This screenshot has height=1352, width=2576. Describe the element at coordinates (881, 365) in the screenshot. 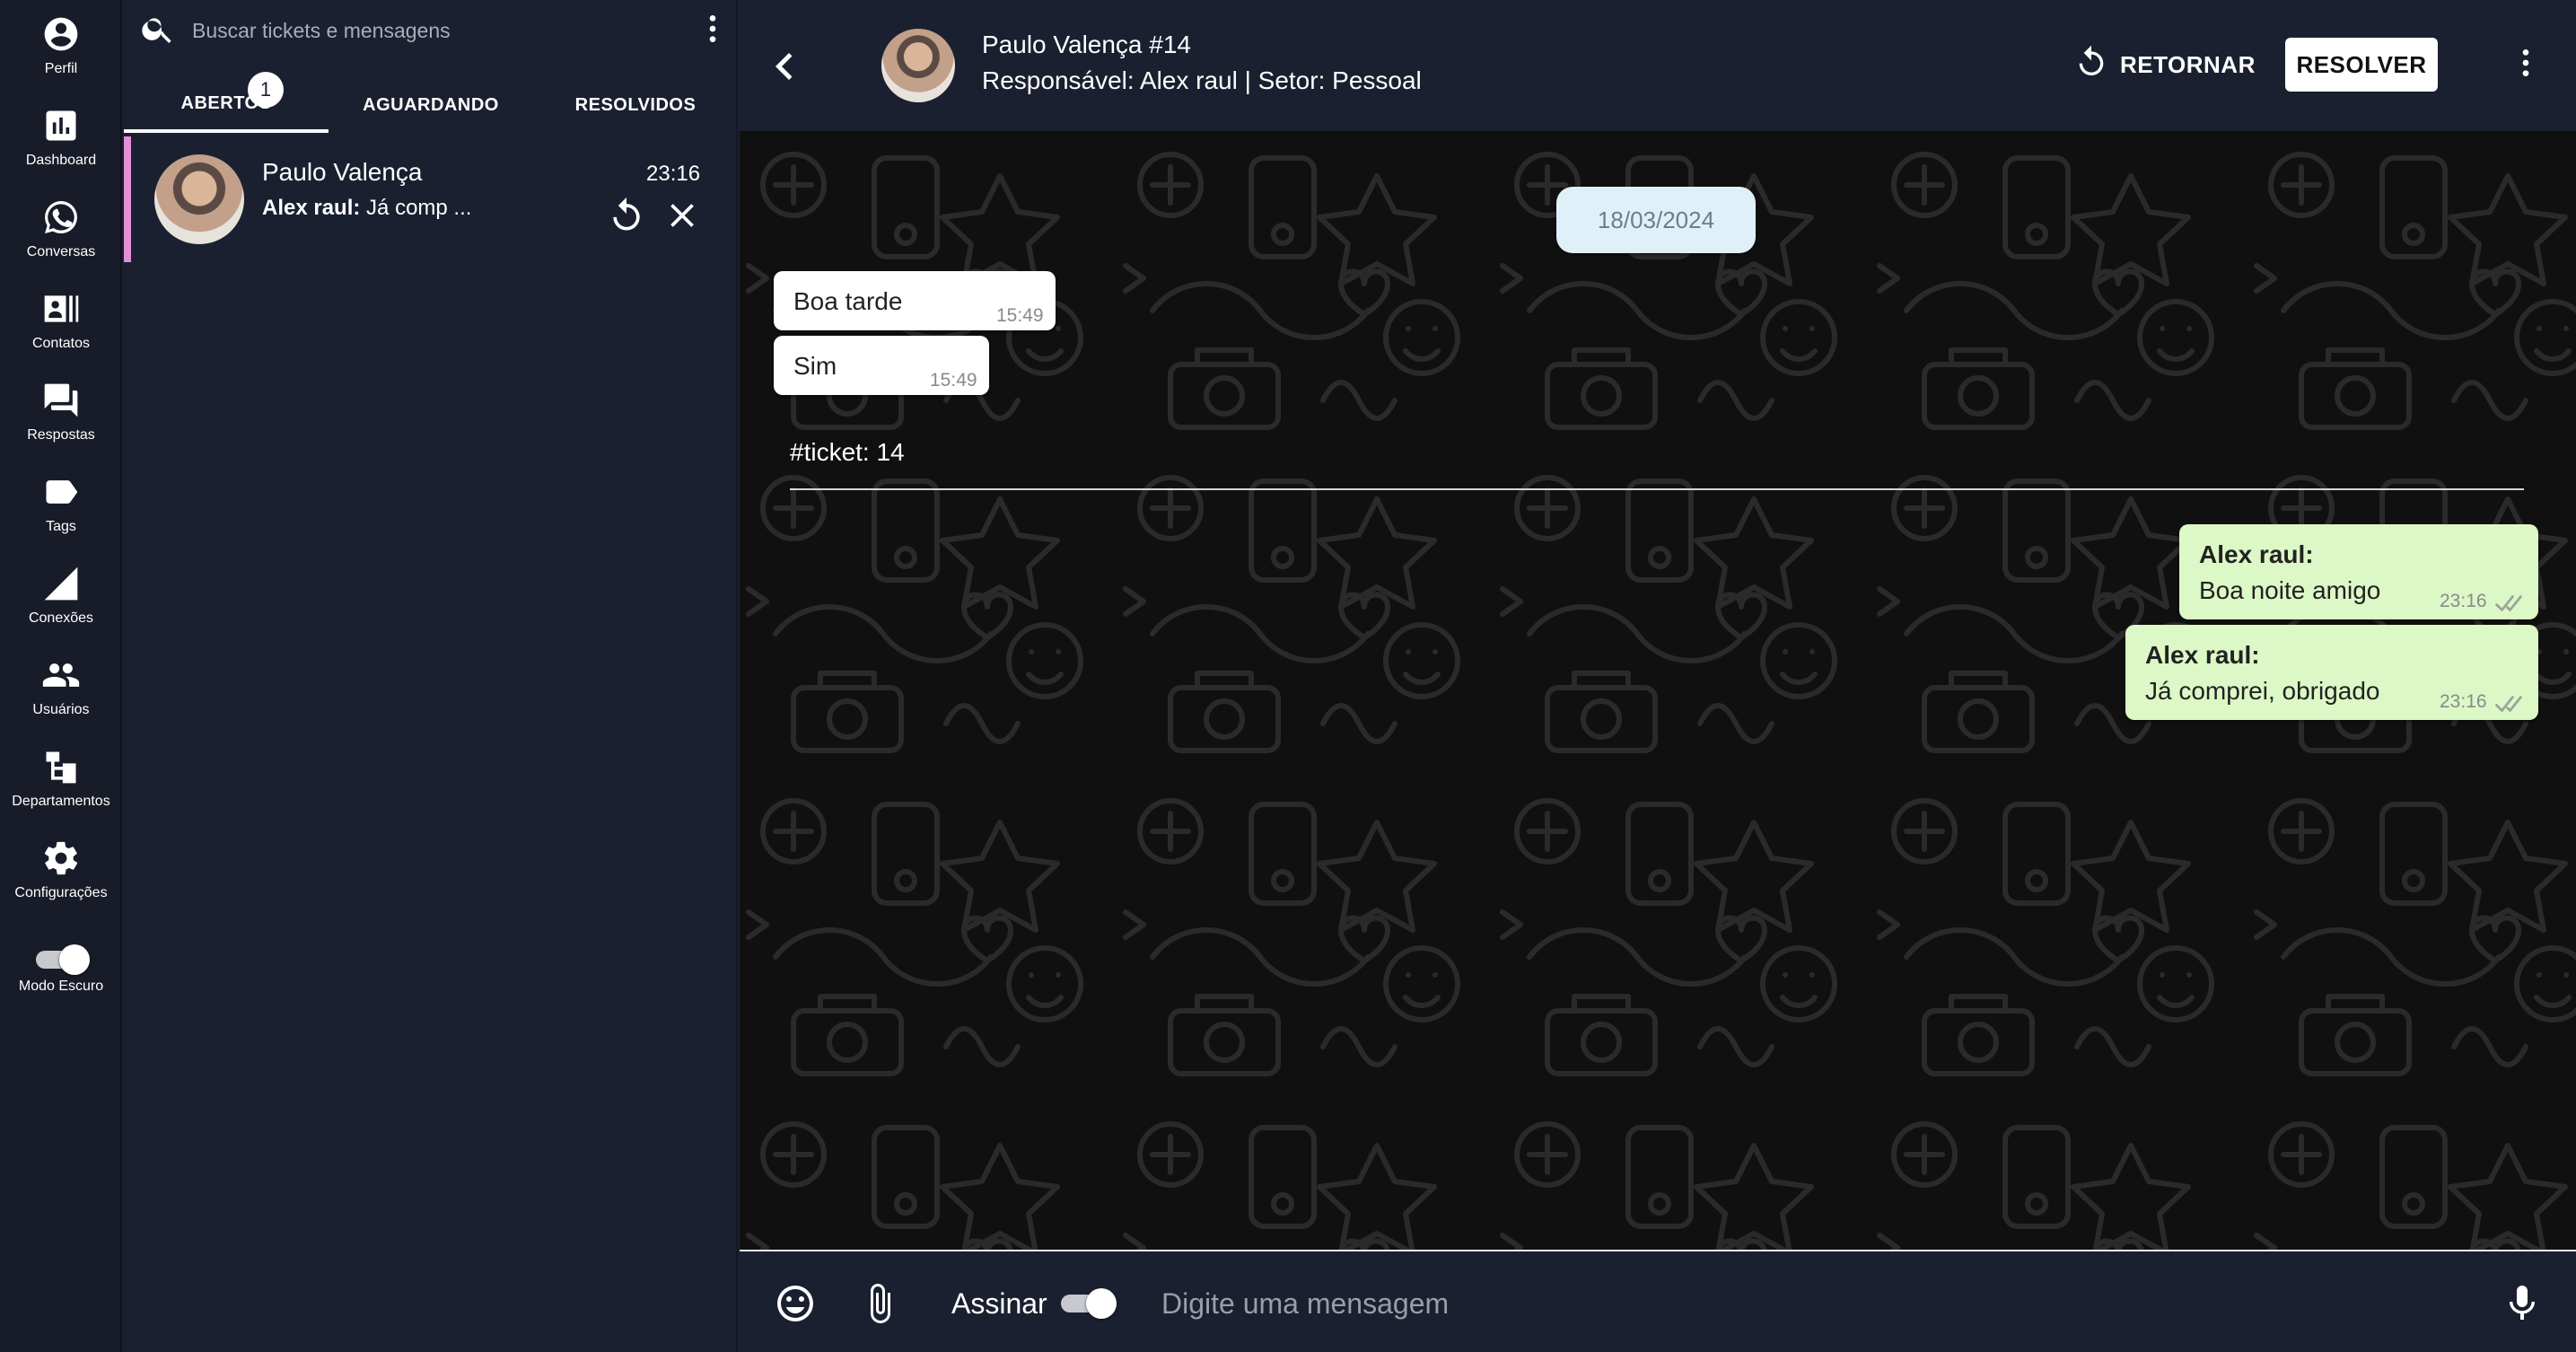

I see `message-bubble-incoming: Sim 15:49` at that location.